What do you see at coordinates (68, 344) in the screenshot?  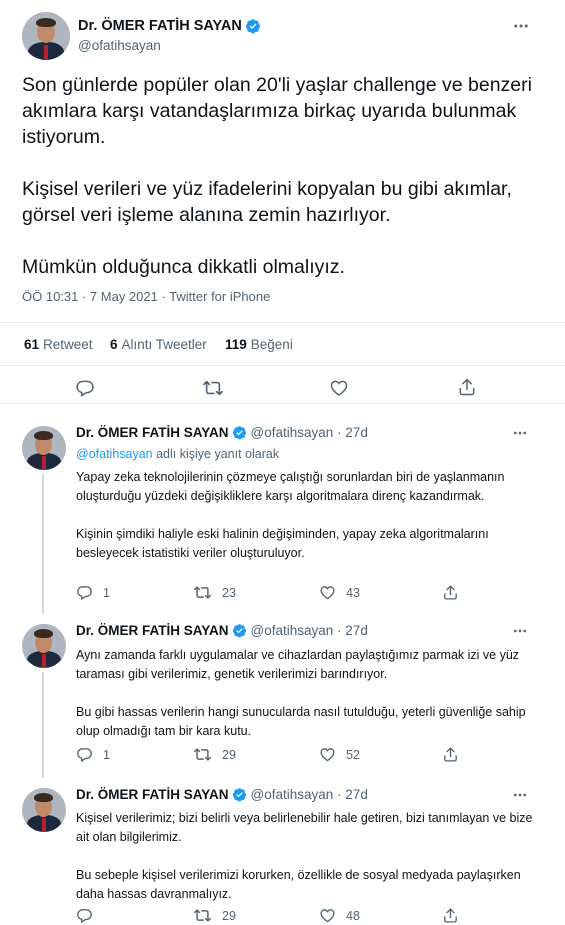 I see `retweets-label: Retweet` at bounding box center [68, 344].